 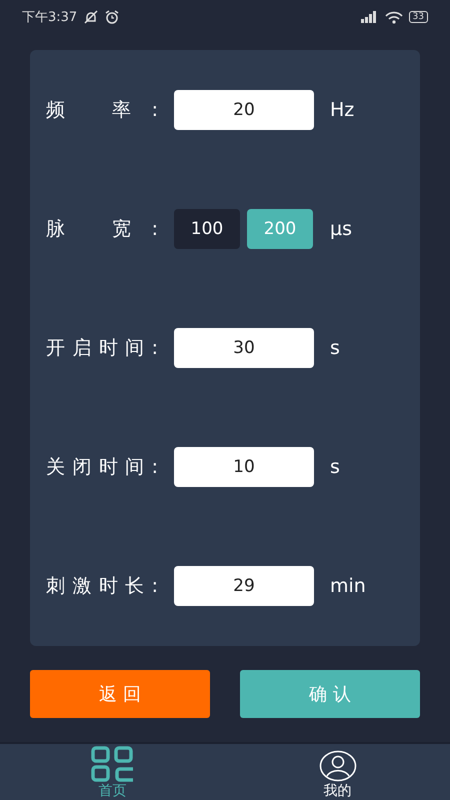 What do you see at coordinates (102, 348) in the screenshot?
I see `setting-label: 开启时间:` at bounding box center [102, 348].